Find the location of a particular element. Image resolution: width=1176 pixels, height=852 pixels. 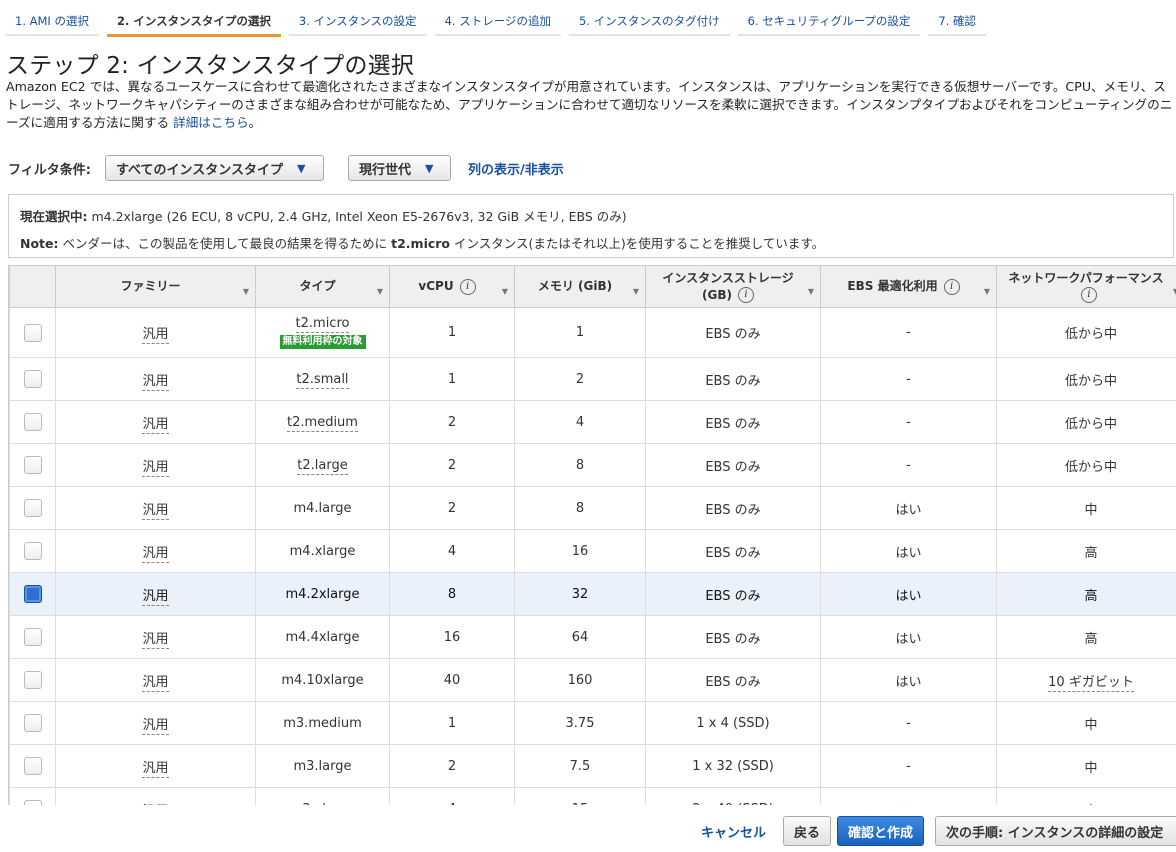

table-row: 汎用 m3.medium 1 3.75 1 x 4 (SSD) - 中 is located at coordinates (592, 723).